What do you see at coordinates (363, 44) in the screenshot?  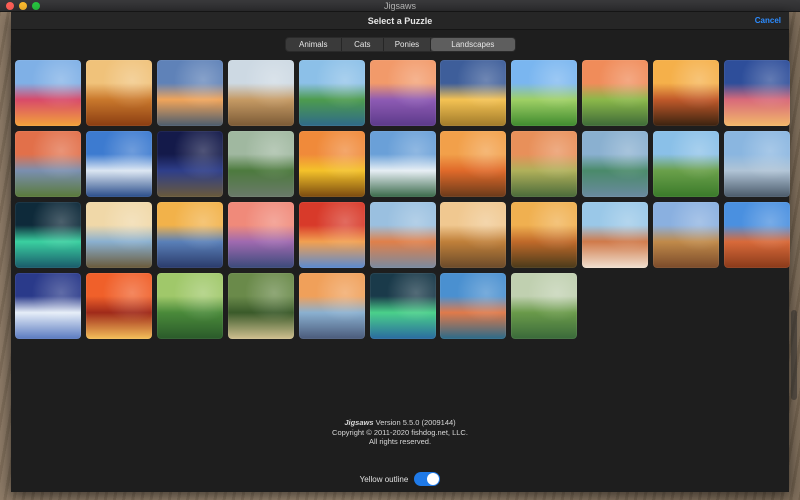 I see `tab-cats: Cats` at bounding box center [363, 44].